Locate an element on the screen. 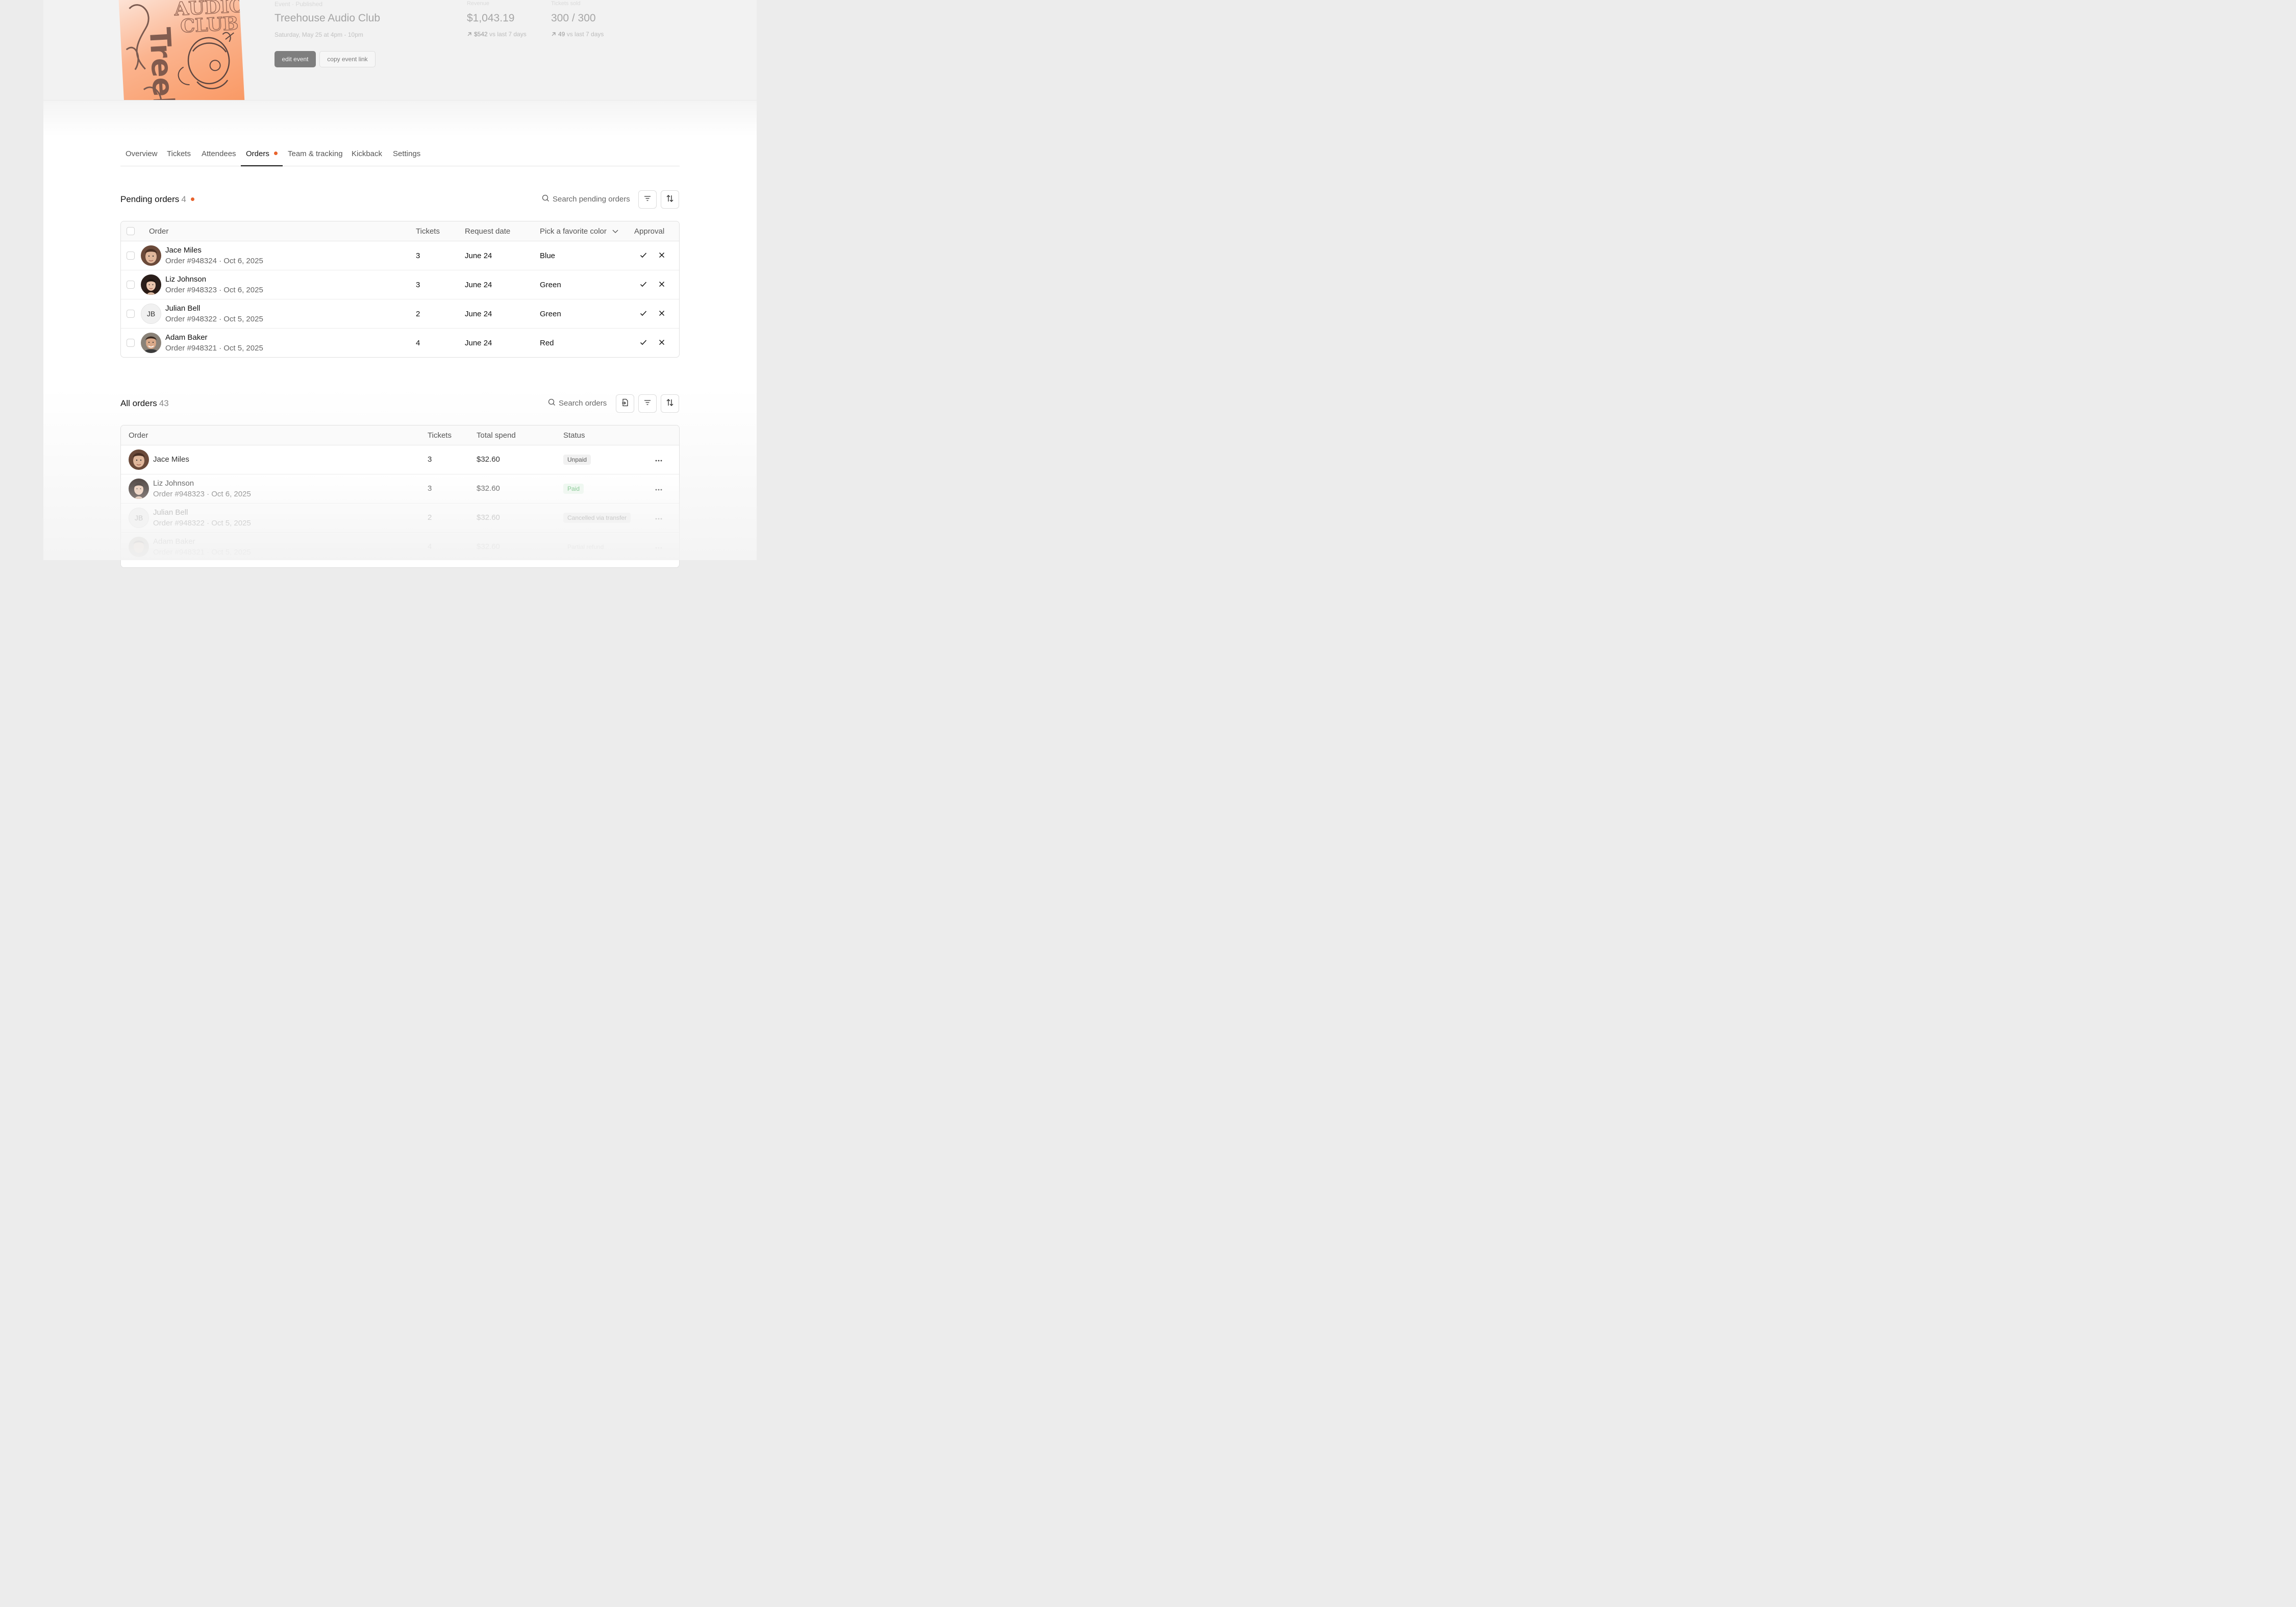  tab-team-tracking: Team & tracking is located at coordinates (315, 156).